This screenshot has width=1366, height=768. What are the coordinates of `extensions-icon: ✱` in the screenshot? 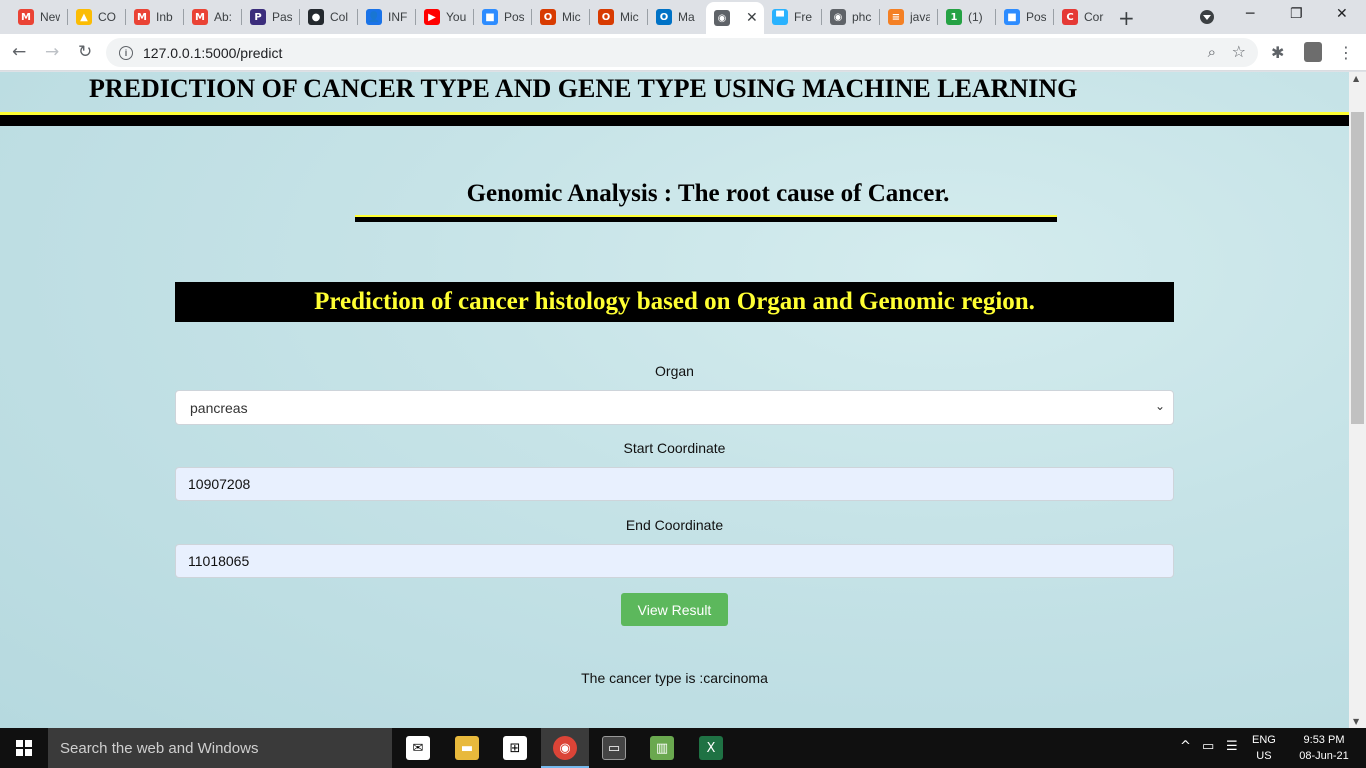 It's located at (1277, 52).